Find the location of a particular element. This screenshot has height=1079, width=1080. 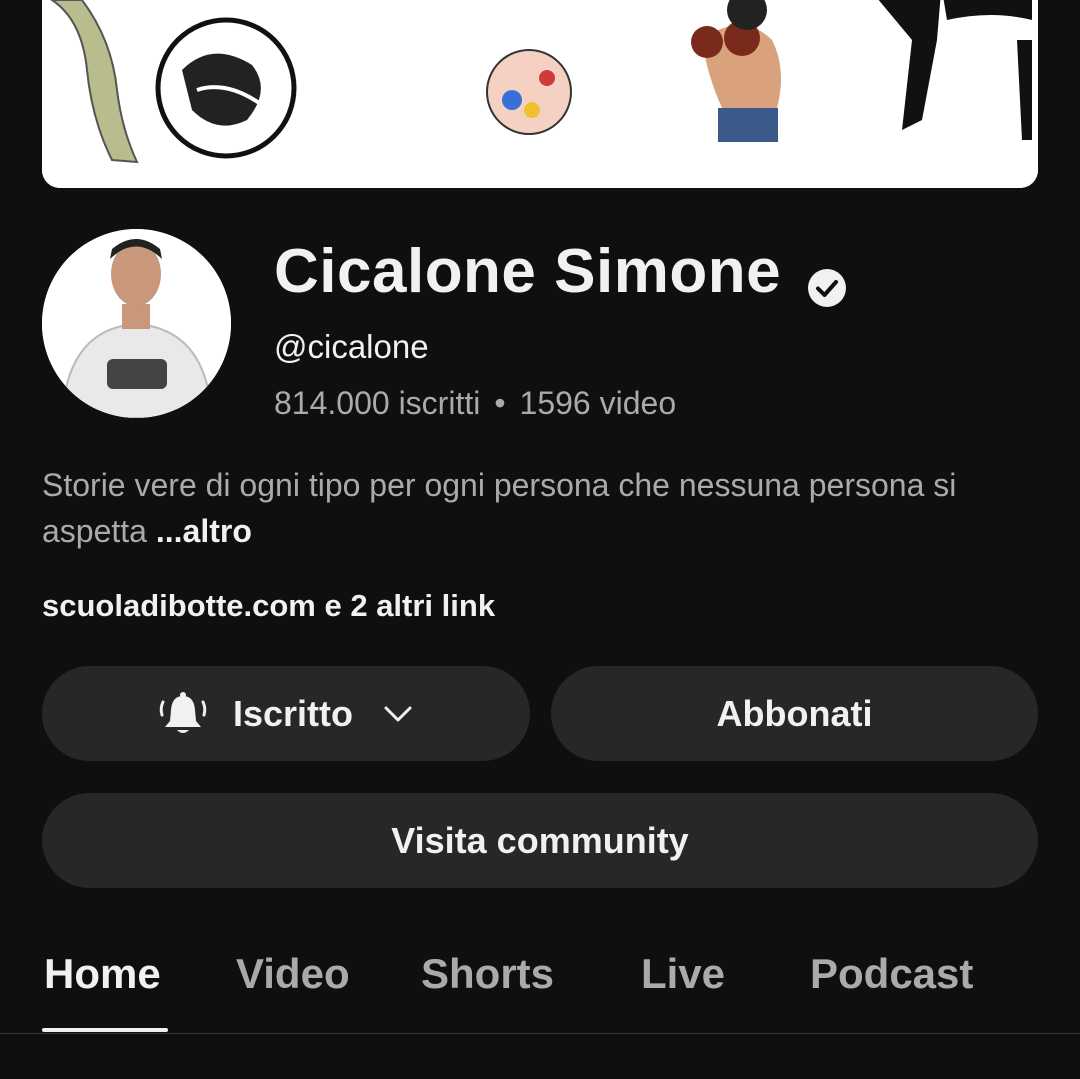

tab-podcast: Podcast is located at coordinates (891, 974).